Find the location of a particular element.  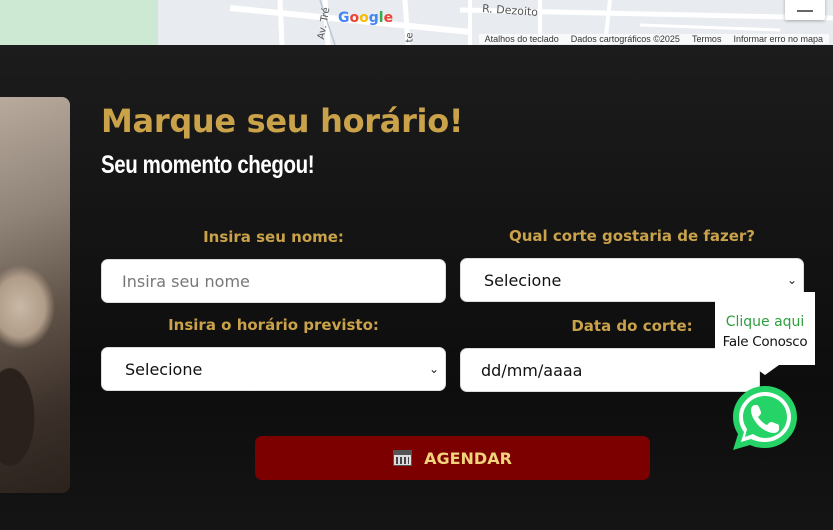

map-zoom-out-button is located at coordinates (805, 10).